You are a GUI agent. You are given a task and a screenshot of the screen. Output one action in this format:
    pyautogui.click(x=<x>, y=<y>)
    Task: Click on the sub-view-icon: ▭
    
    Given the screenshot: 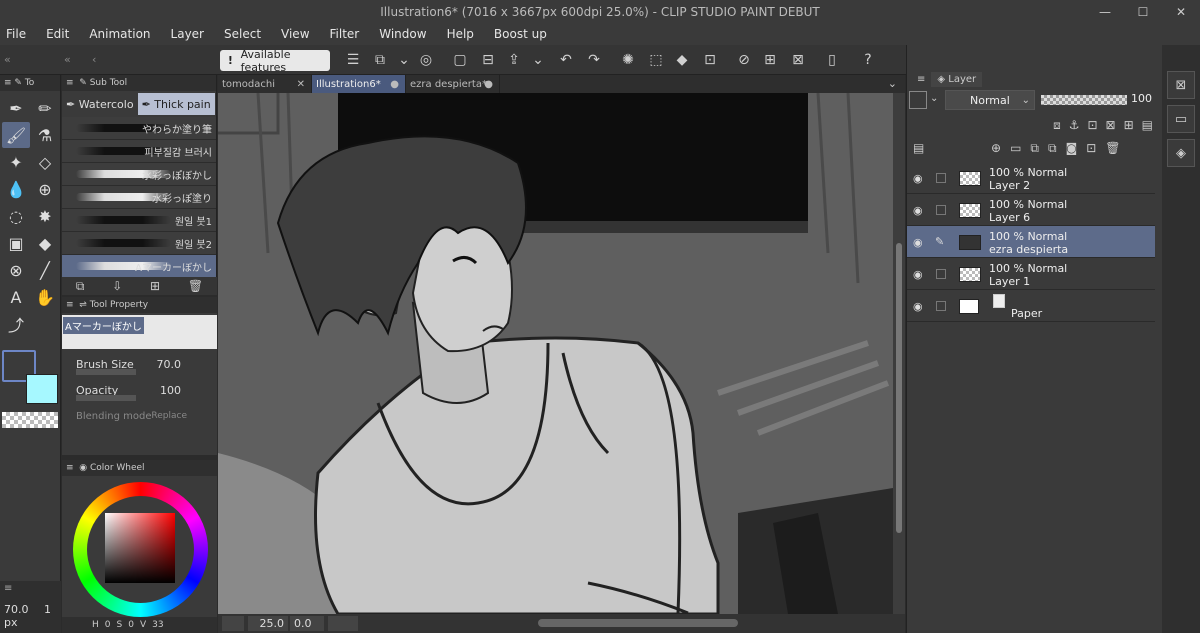 What is the action you would take?
    pyautogui.click(x=1181, y=119)
    